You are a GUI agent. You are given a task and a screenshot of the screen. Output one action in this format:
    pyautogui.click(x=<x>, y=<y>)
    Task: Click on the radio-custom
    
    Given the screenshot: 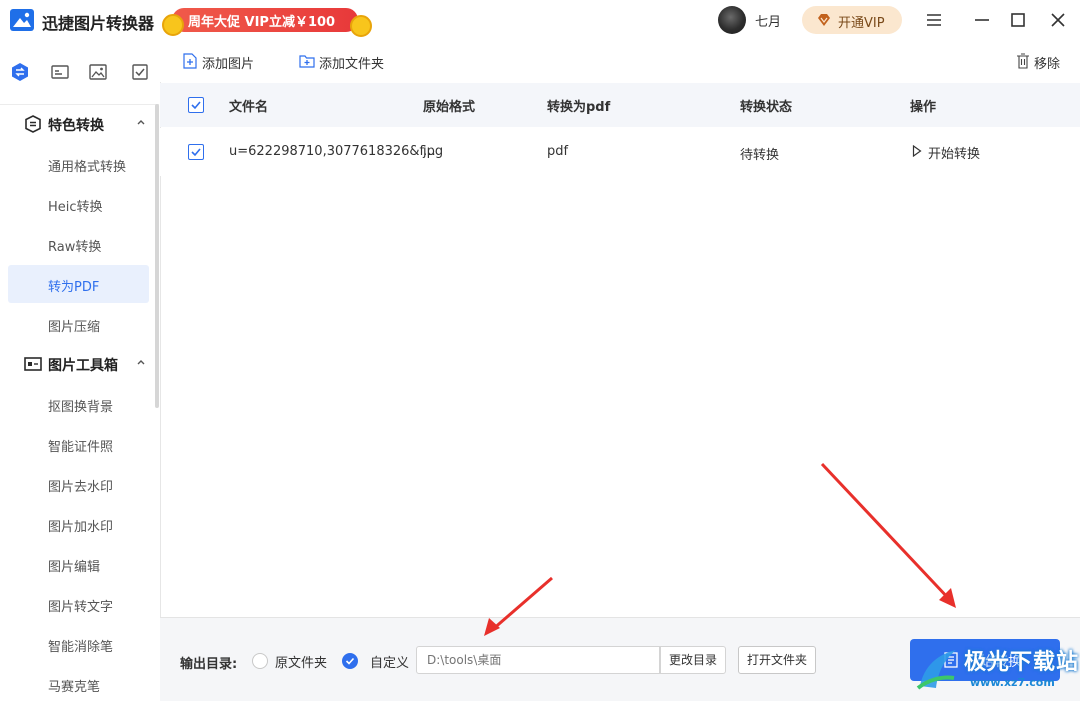 What is the action you would take?
    pyautogui.click(x=350, y=661)
    